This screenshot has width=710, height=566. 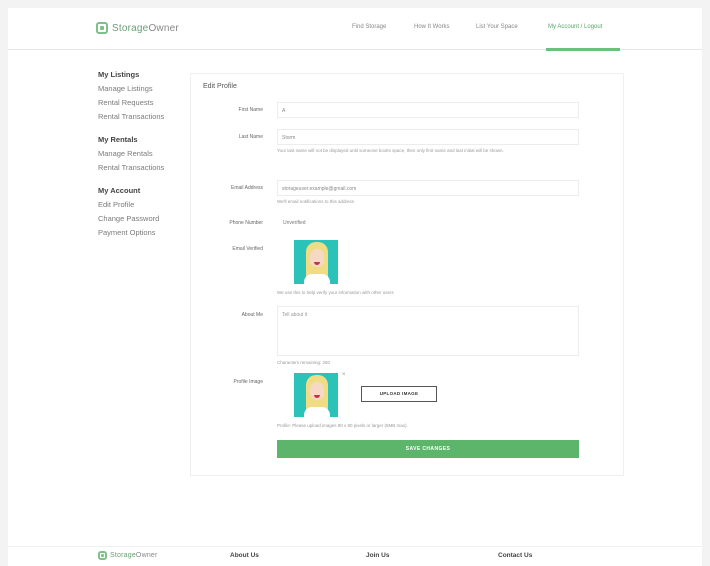 What do you see at coordinates (247, 188) in the screenshot?
I see `email-label: Email Address` at bounding box center [247, 188].